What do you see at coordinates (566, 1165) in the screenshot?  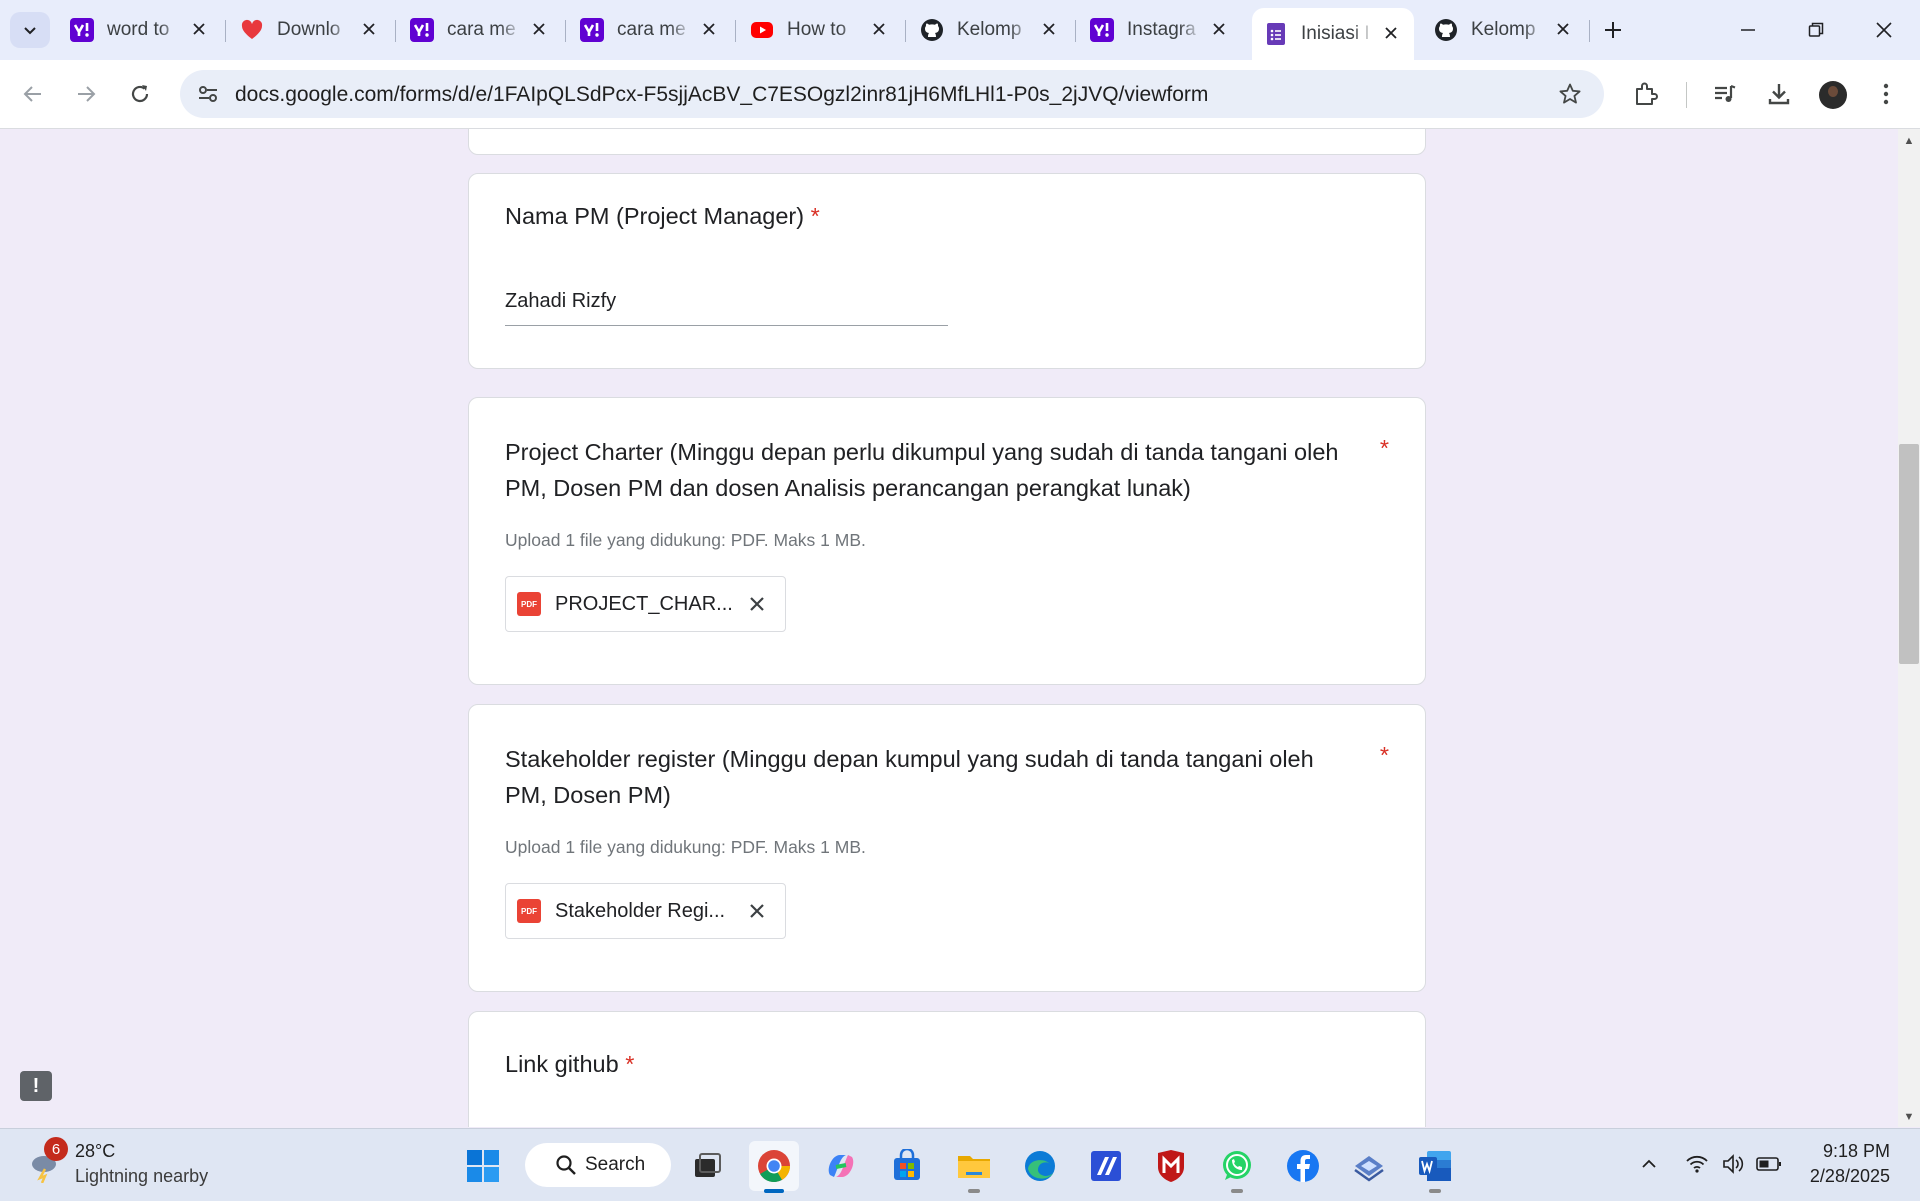 I see `search-icon` at bounding box center [566, 1165].